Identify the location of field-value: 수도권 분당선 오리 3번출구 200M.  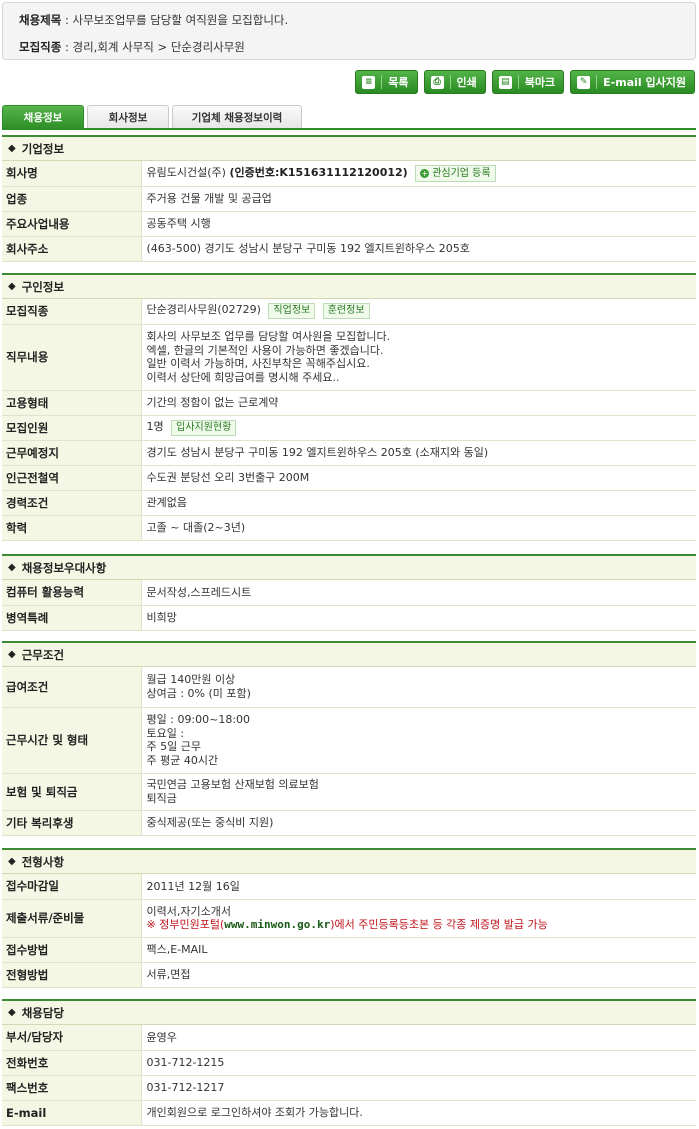
(418, 478).